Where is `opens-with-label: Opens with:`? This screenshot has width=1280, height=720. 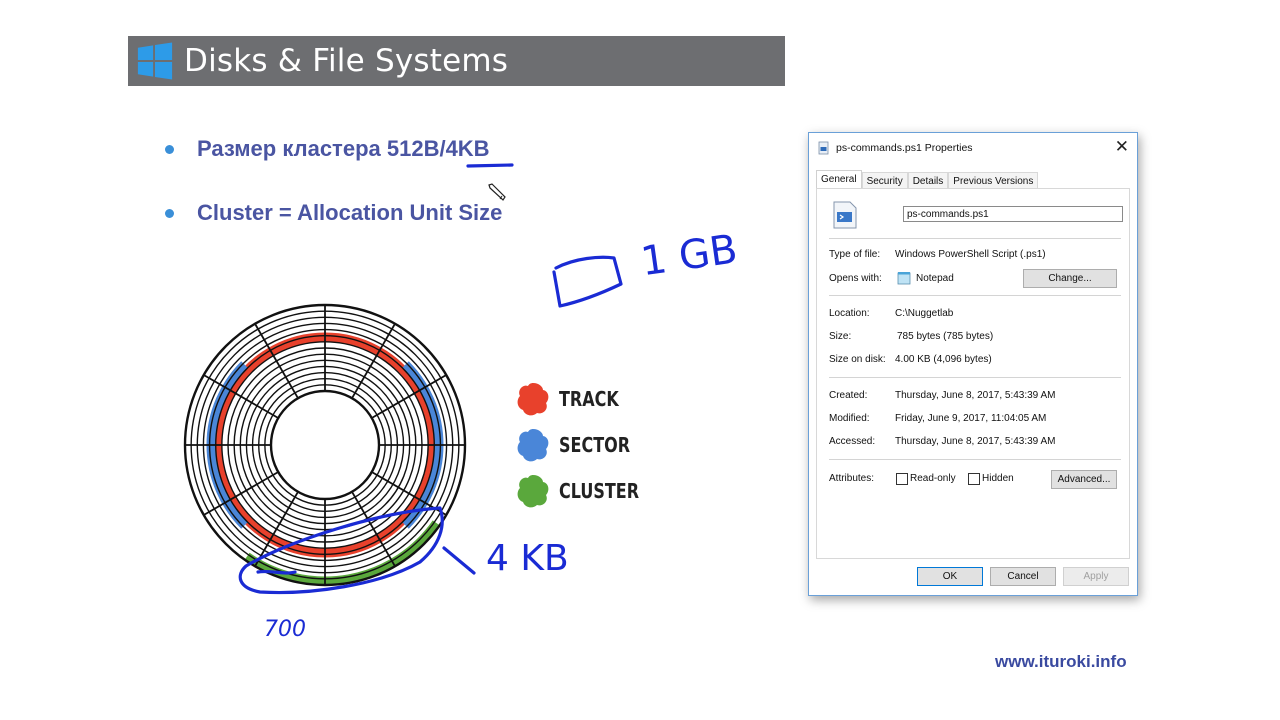
opens-with-label: Opens with: is located at coordinates (855, 278).